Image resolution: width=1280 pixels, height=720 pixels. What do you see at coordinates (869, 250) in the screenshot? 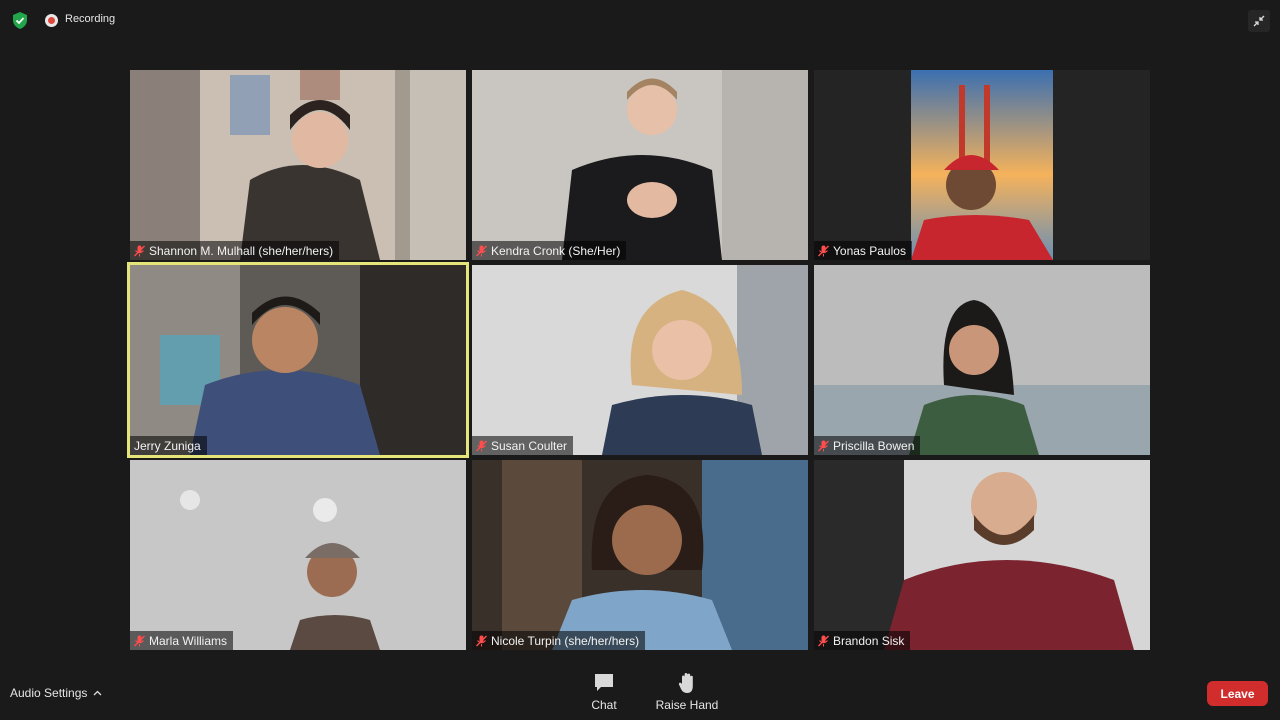
I see `participant-name: Yonas Paulos` at bounding box center [869, 250].